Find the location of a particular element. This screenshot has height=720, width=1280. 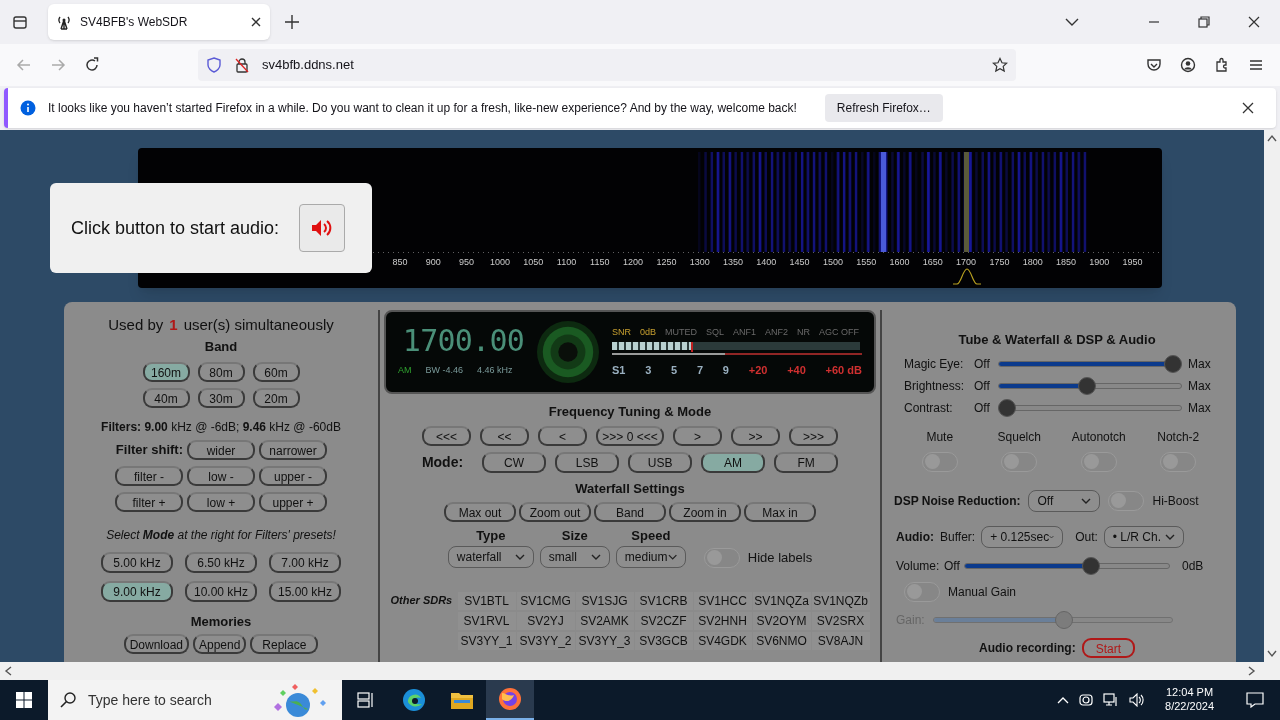

preset-button: 10.00 kHz is located at coordinates (221, 591).